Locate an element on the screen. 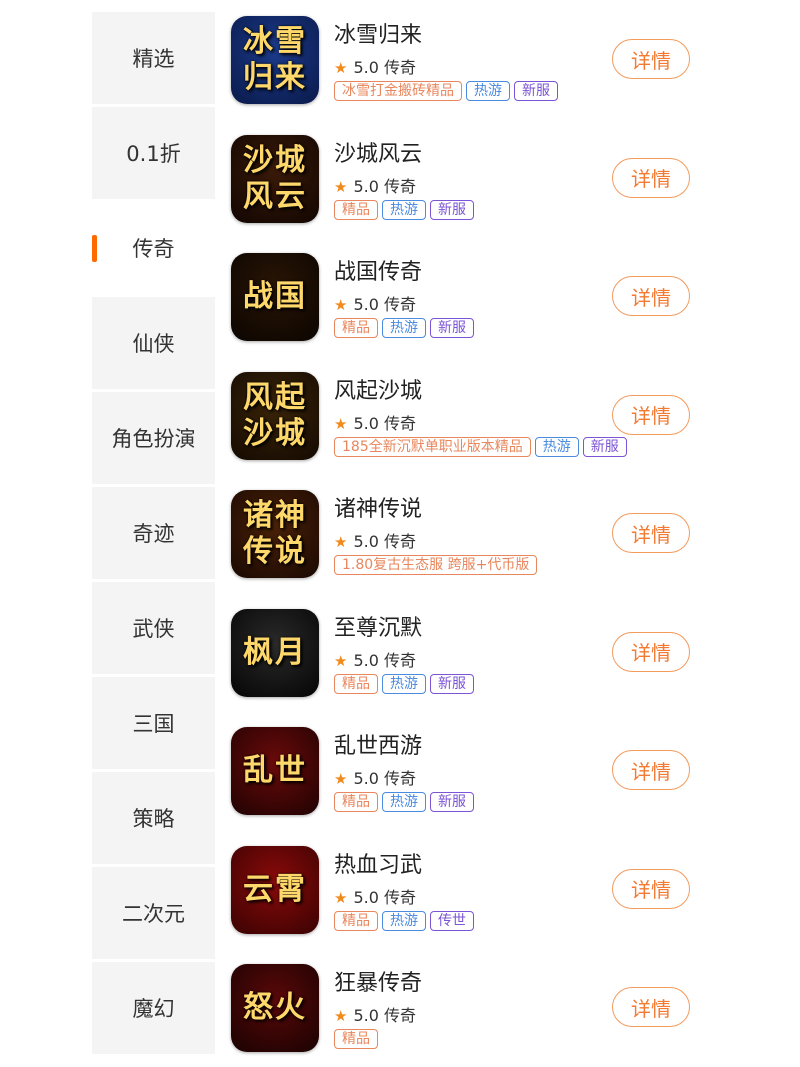  game-icon: 乱世 is located at coordinates (275, 771).